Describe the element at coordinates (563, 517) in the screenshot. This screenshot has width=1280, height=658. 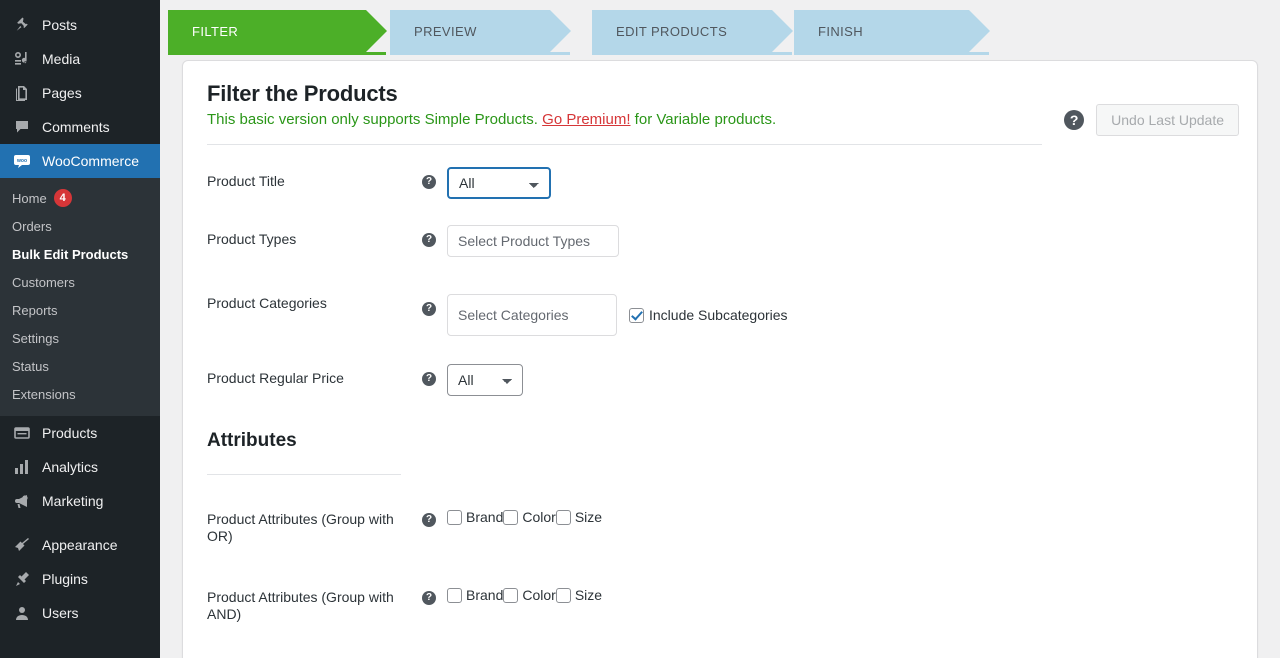
I see `attribute-or-size-checkbox` at that location.